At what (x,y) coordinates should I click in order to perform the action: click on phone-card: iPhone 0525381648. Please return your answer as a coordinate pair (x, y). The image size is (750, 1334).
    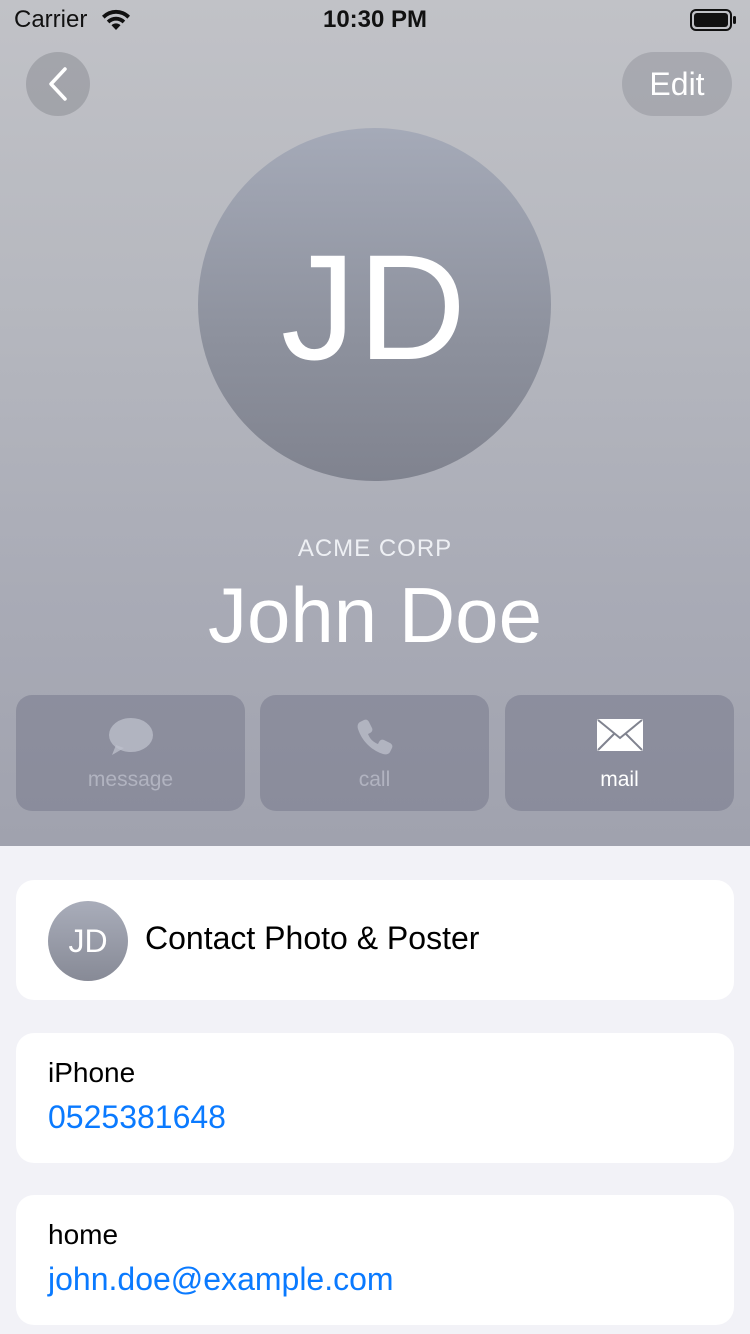
    Looking at the image, I should click on (375, 1098).